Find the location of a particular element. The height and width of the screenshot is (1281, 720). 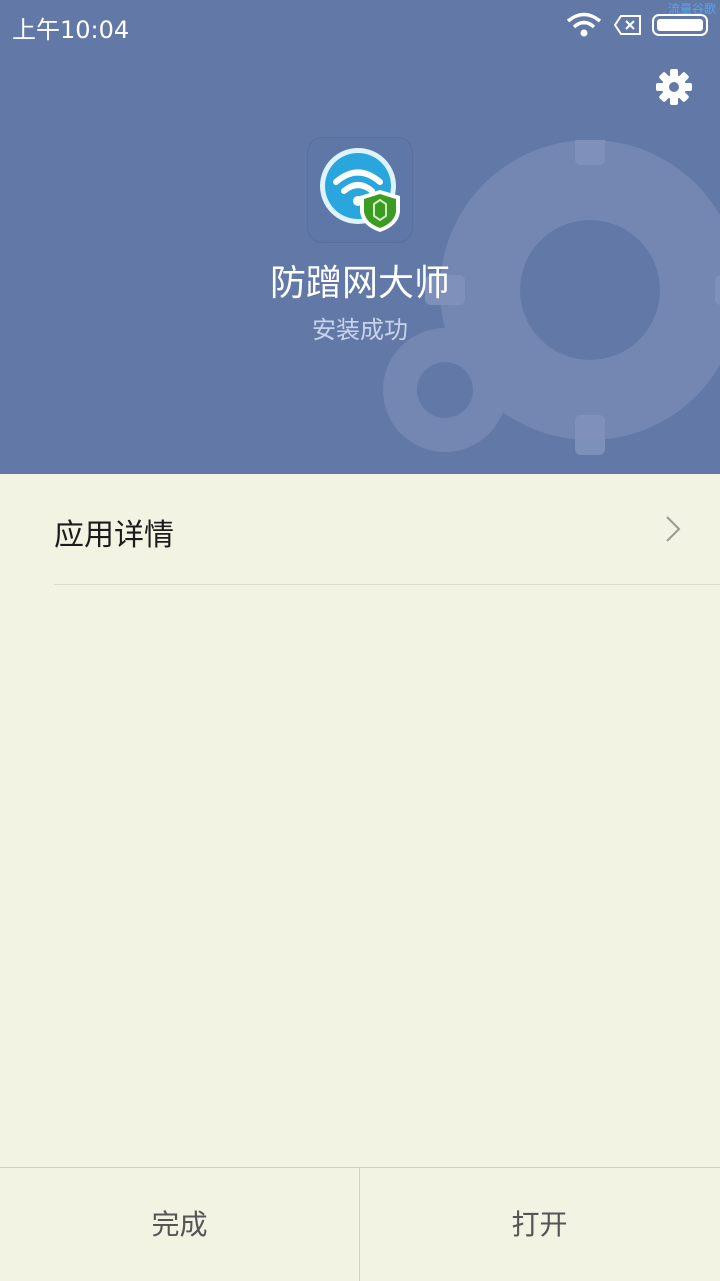

gear-icon is located at coordinates (674, 87).